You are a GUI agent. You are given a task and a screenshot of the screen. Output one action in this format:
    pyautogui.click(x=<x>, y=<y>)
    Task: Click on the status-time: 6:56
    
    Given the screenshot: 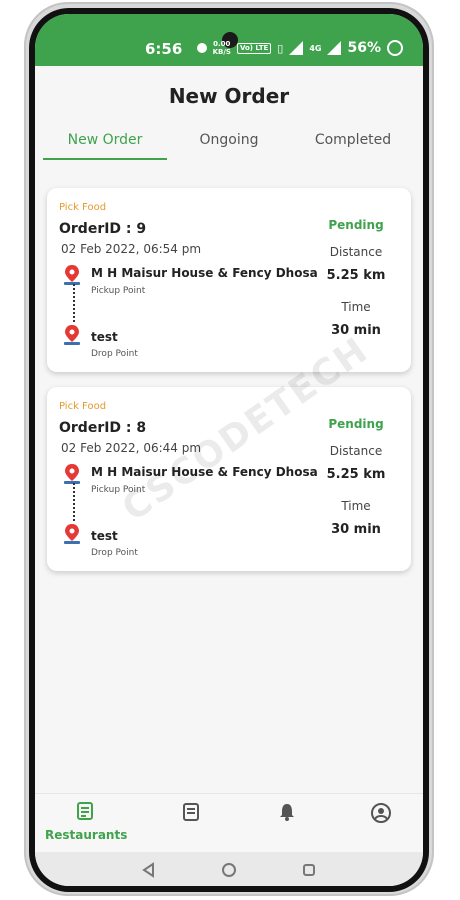 What is the action you would take?
    pyautogui.click(x=164, y=49)
    